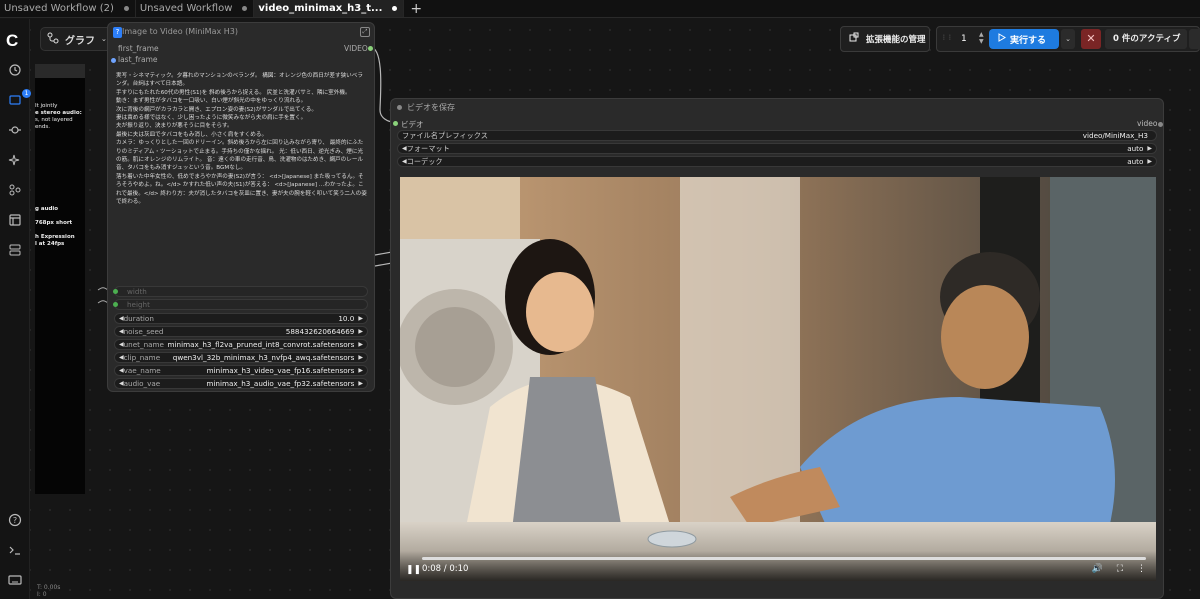  What do you see at coordinates (784, 558) in the screenshot?
I see `progress-track` at bounding box center [784, 558].